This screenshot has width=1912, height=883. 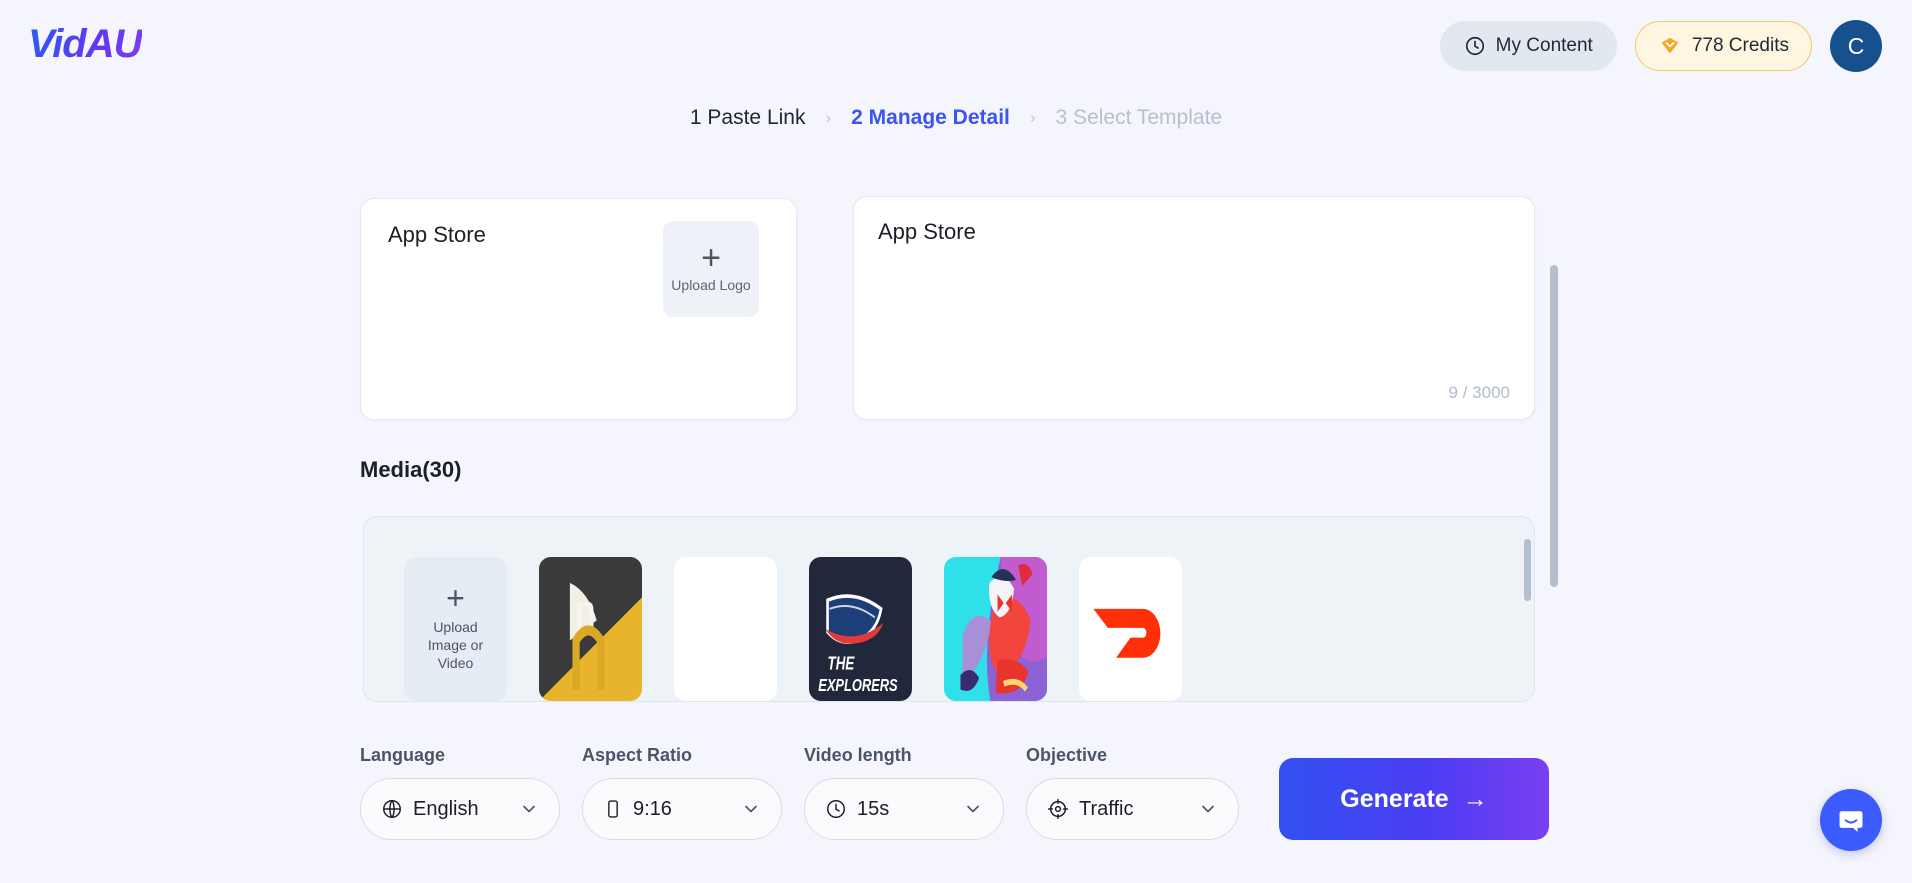 What do you see at coordinates (793, 629) in the screenshot?
I see `media-thumbnail-strip: + Upload Image or Video n THE EXPLORERS` at bounding box center [793, 629].